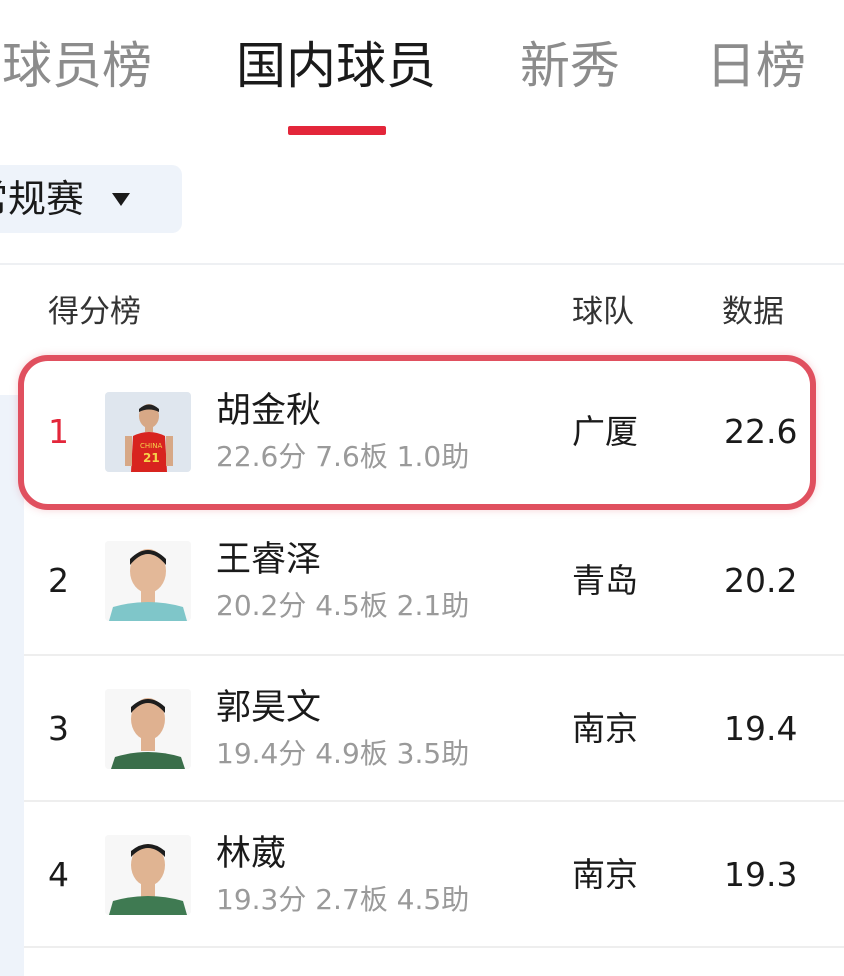 The image size is (844, 976). Describe the element at coordinates (343, 456) in the screenshot. I see `player-stats: 22.6分 7.6板 1.0助` at that location.